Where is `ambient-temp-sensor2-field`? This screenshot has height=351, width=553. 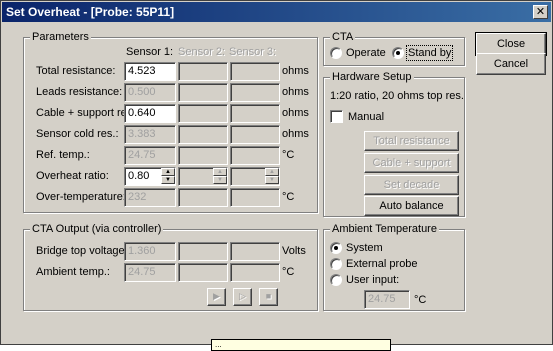 ambient-temp-sensor2-field is located at coordinates (203, 272).